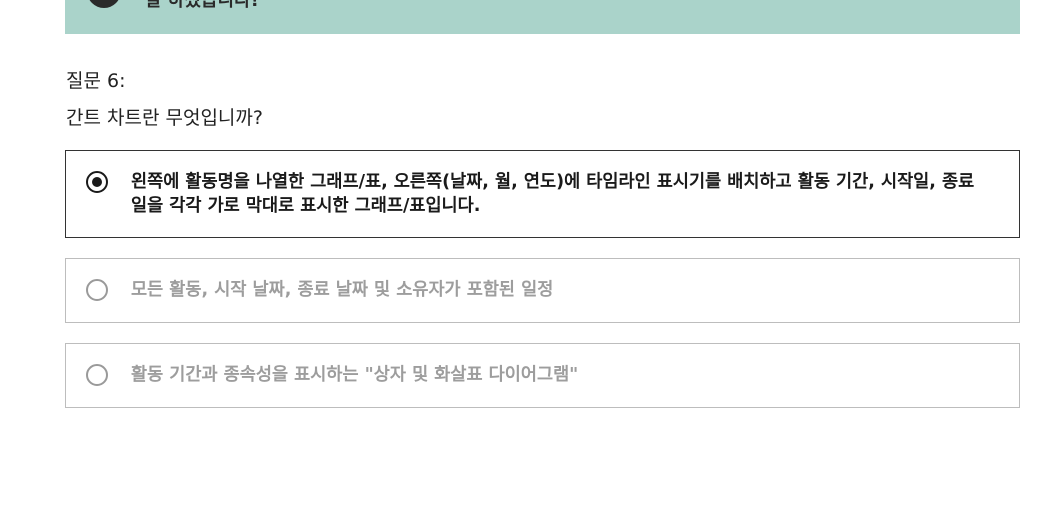 The image size is (1064, 516). Describe the element at coordinates (342, 290) in the screenshot. I see `answer-option-label: 모든 활동, 시작 날짜, 종료 날짜 및 소유자가 포함된 일정` at that location.